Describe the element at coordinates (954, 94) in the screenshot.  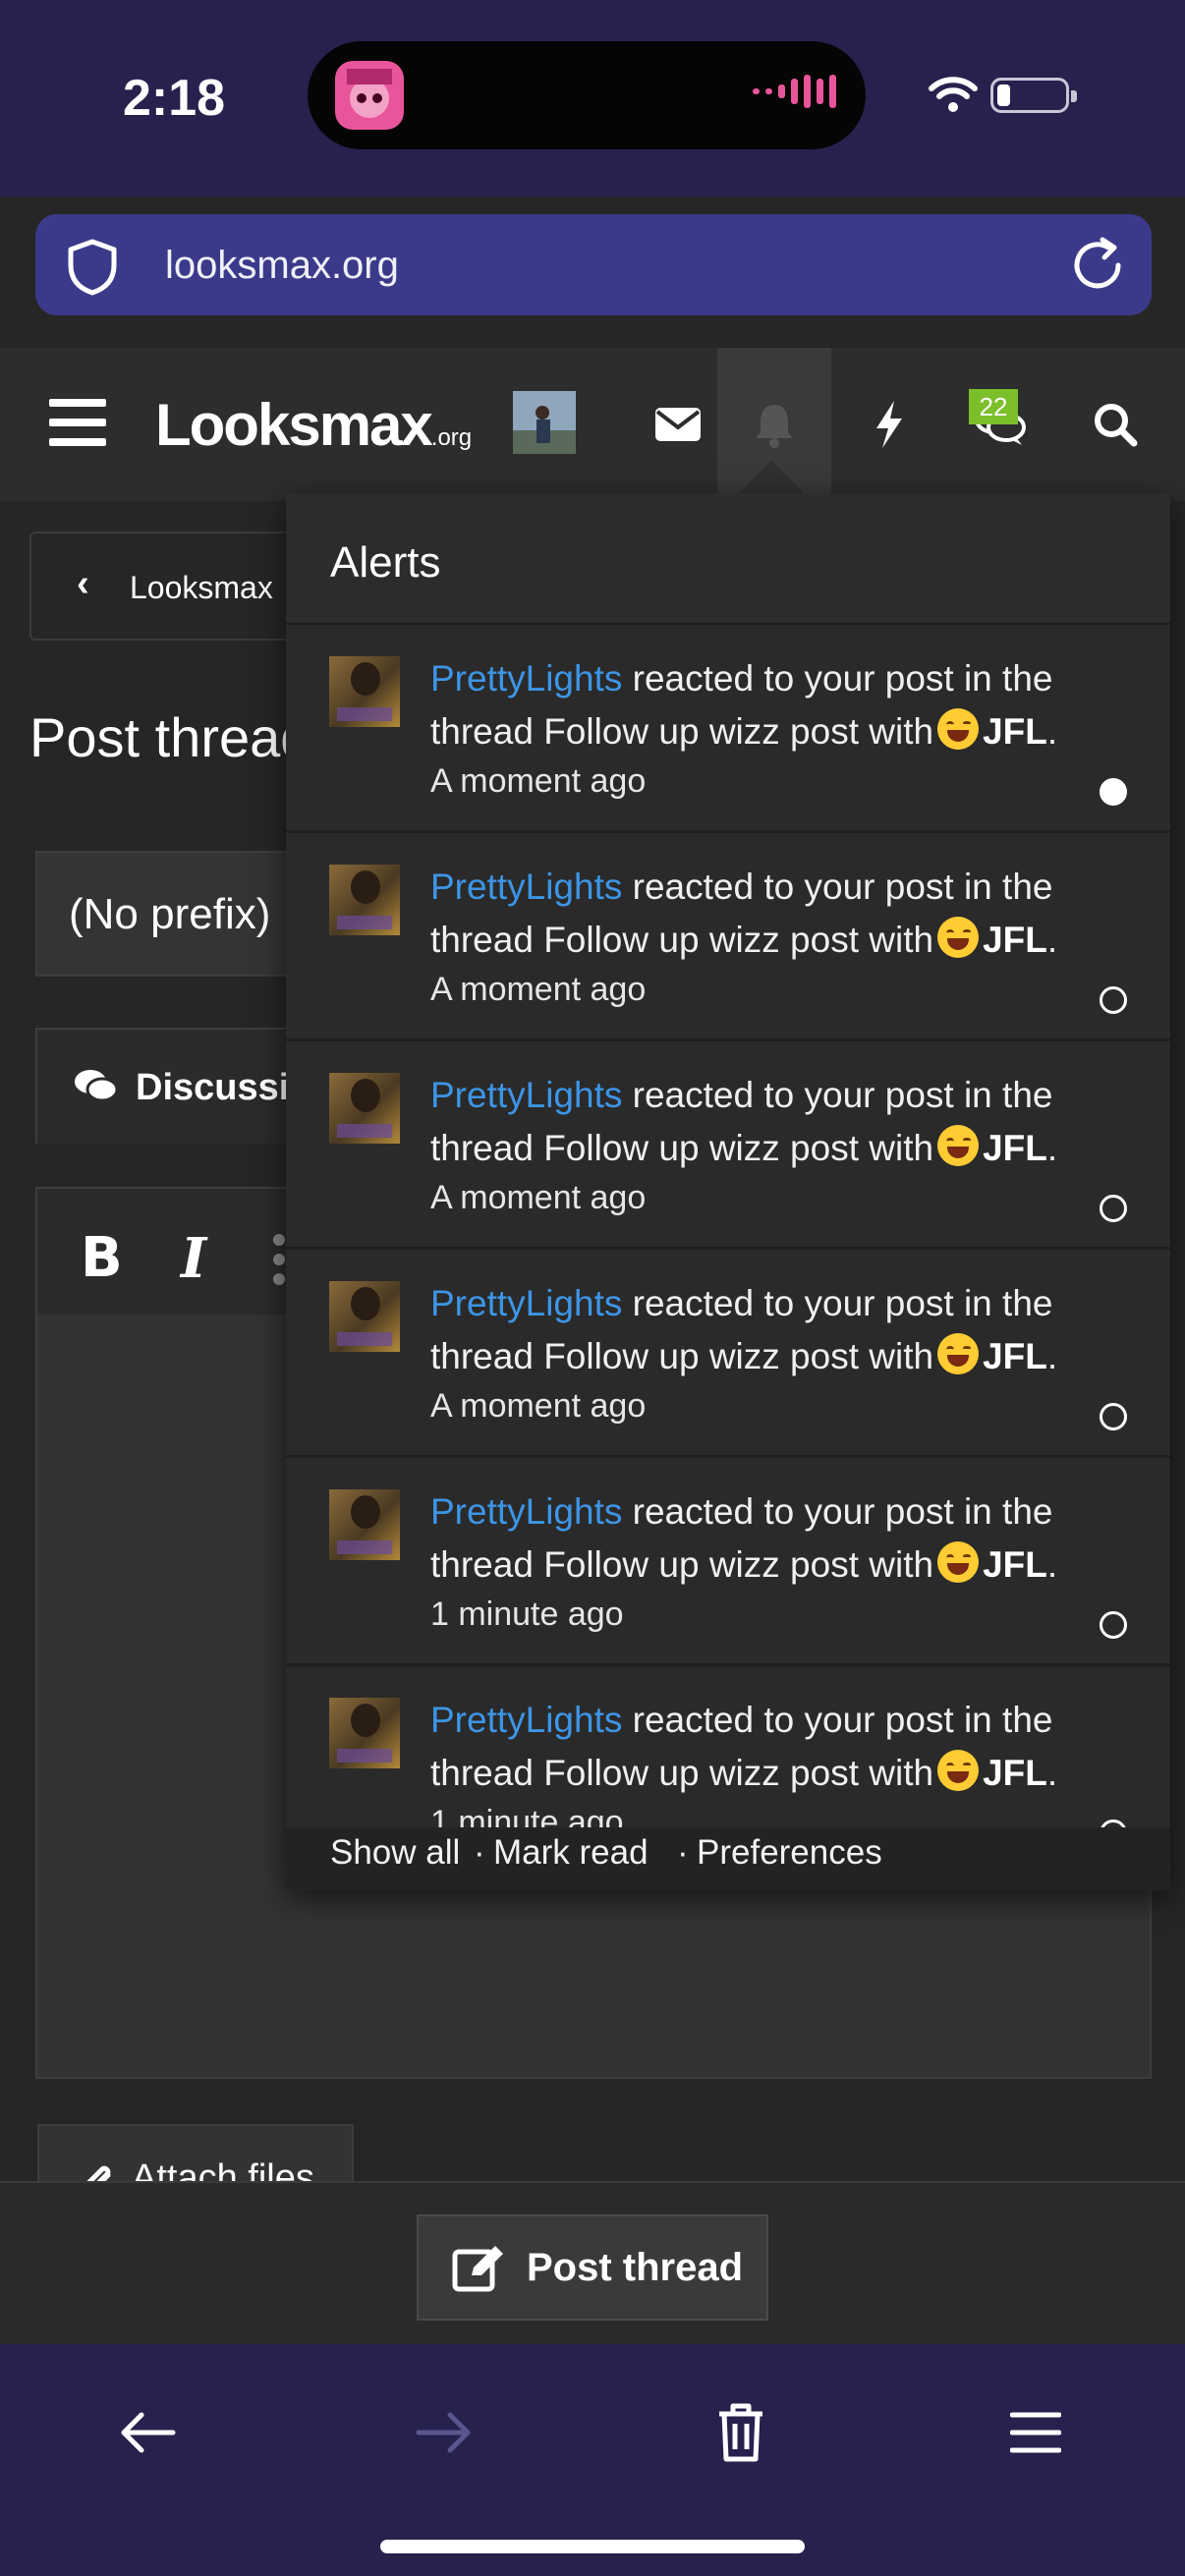
I see `wifi-icon` at that location.